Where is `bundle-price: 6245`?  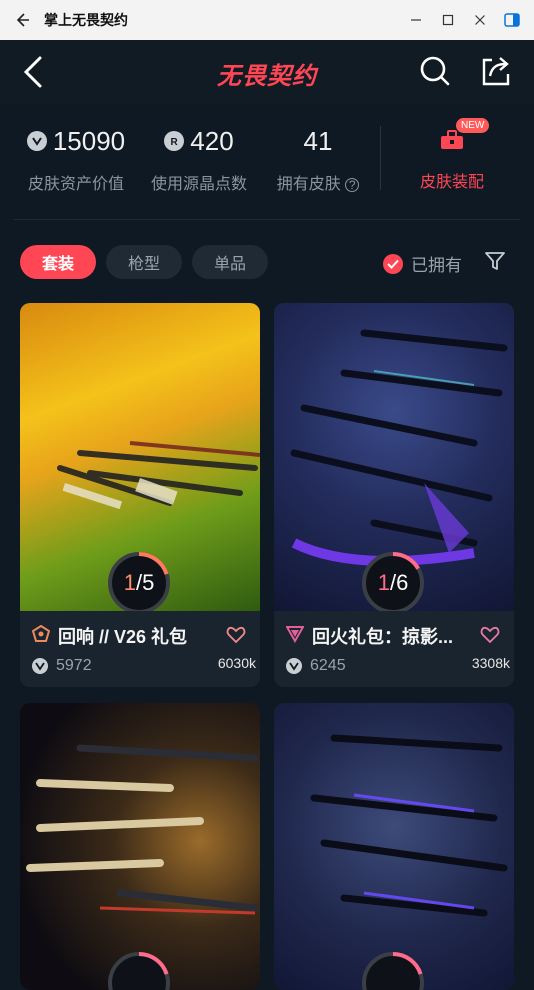
bundle-price: 6245 is located at coordinates (316, 666).